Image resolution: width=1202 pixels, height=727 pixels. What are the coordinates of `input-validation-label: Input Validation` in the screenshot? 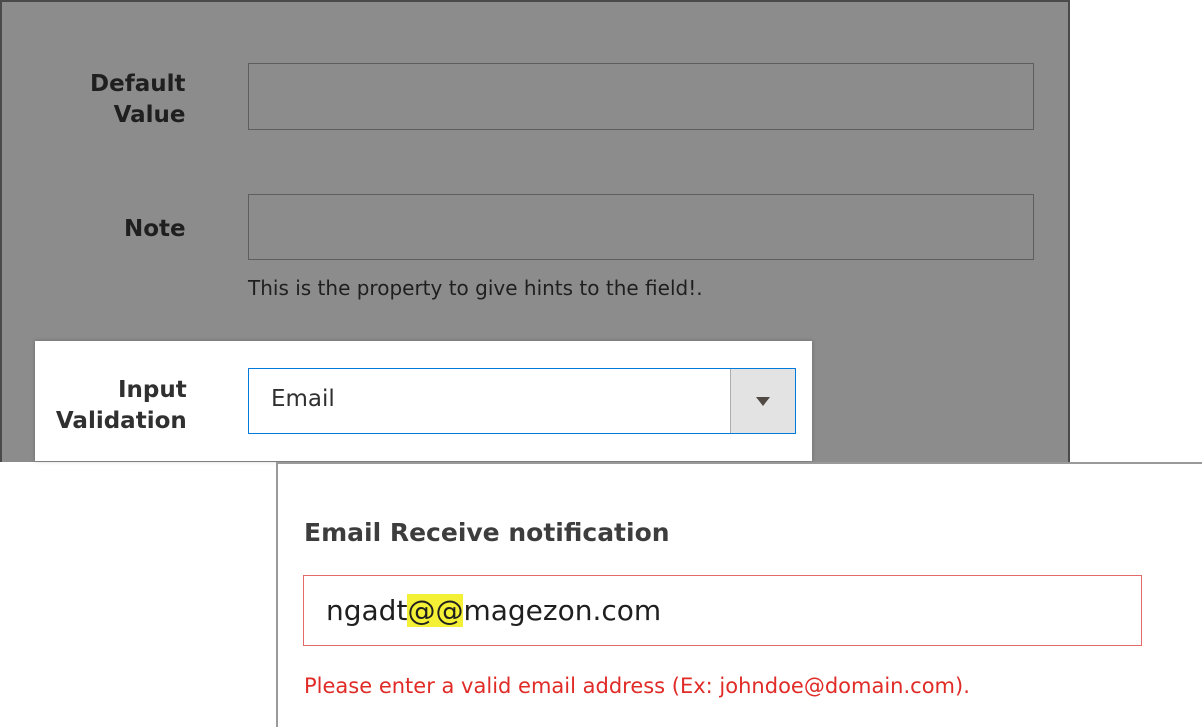 It's located at (121, 405).